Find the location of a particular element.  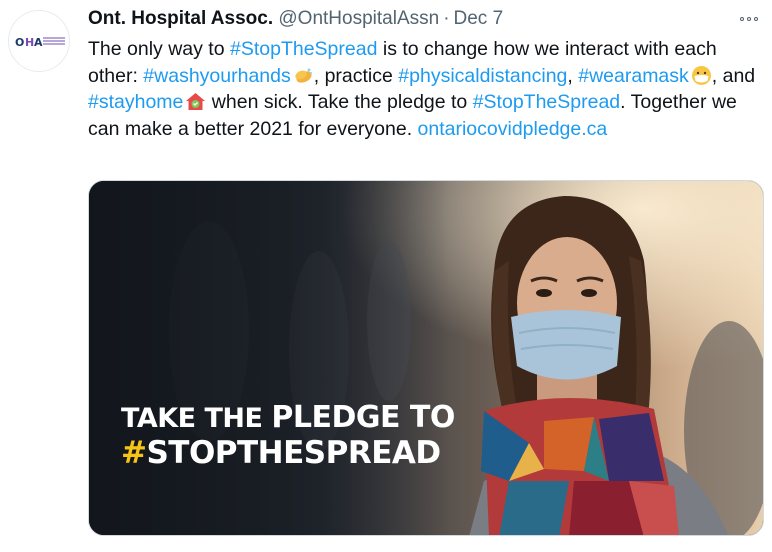

hands-emoji-icon is located at coordinates (303, 75).